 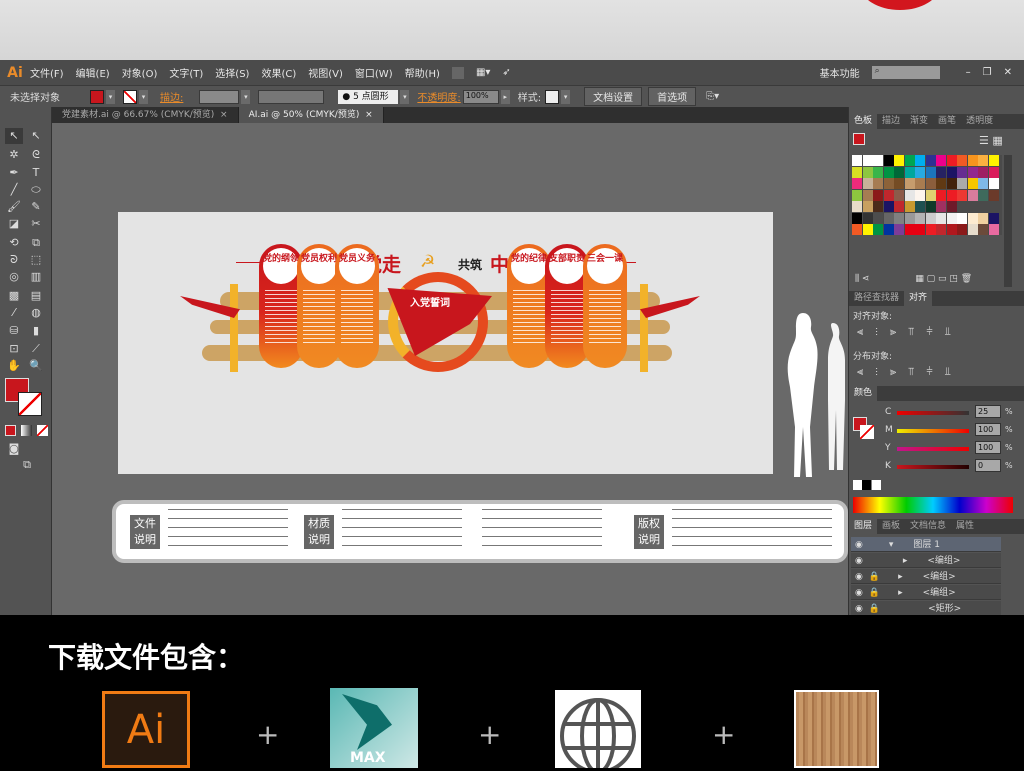 What do you see at coordinates (36, 296) in the screenshot?
I see `gradient-tool-icon: ▤` at bounding box center [36, 296].